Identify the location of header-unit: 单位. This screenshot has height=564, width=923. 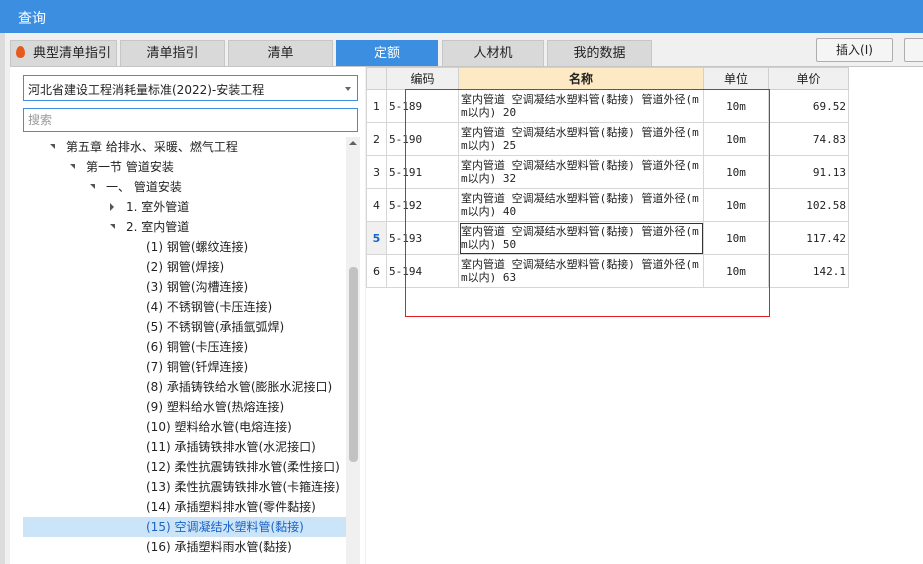
(736, 78).